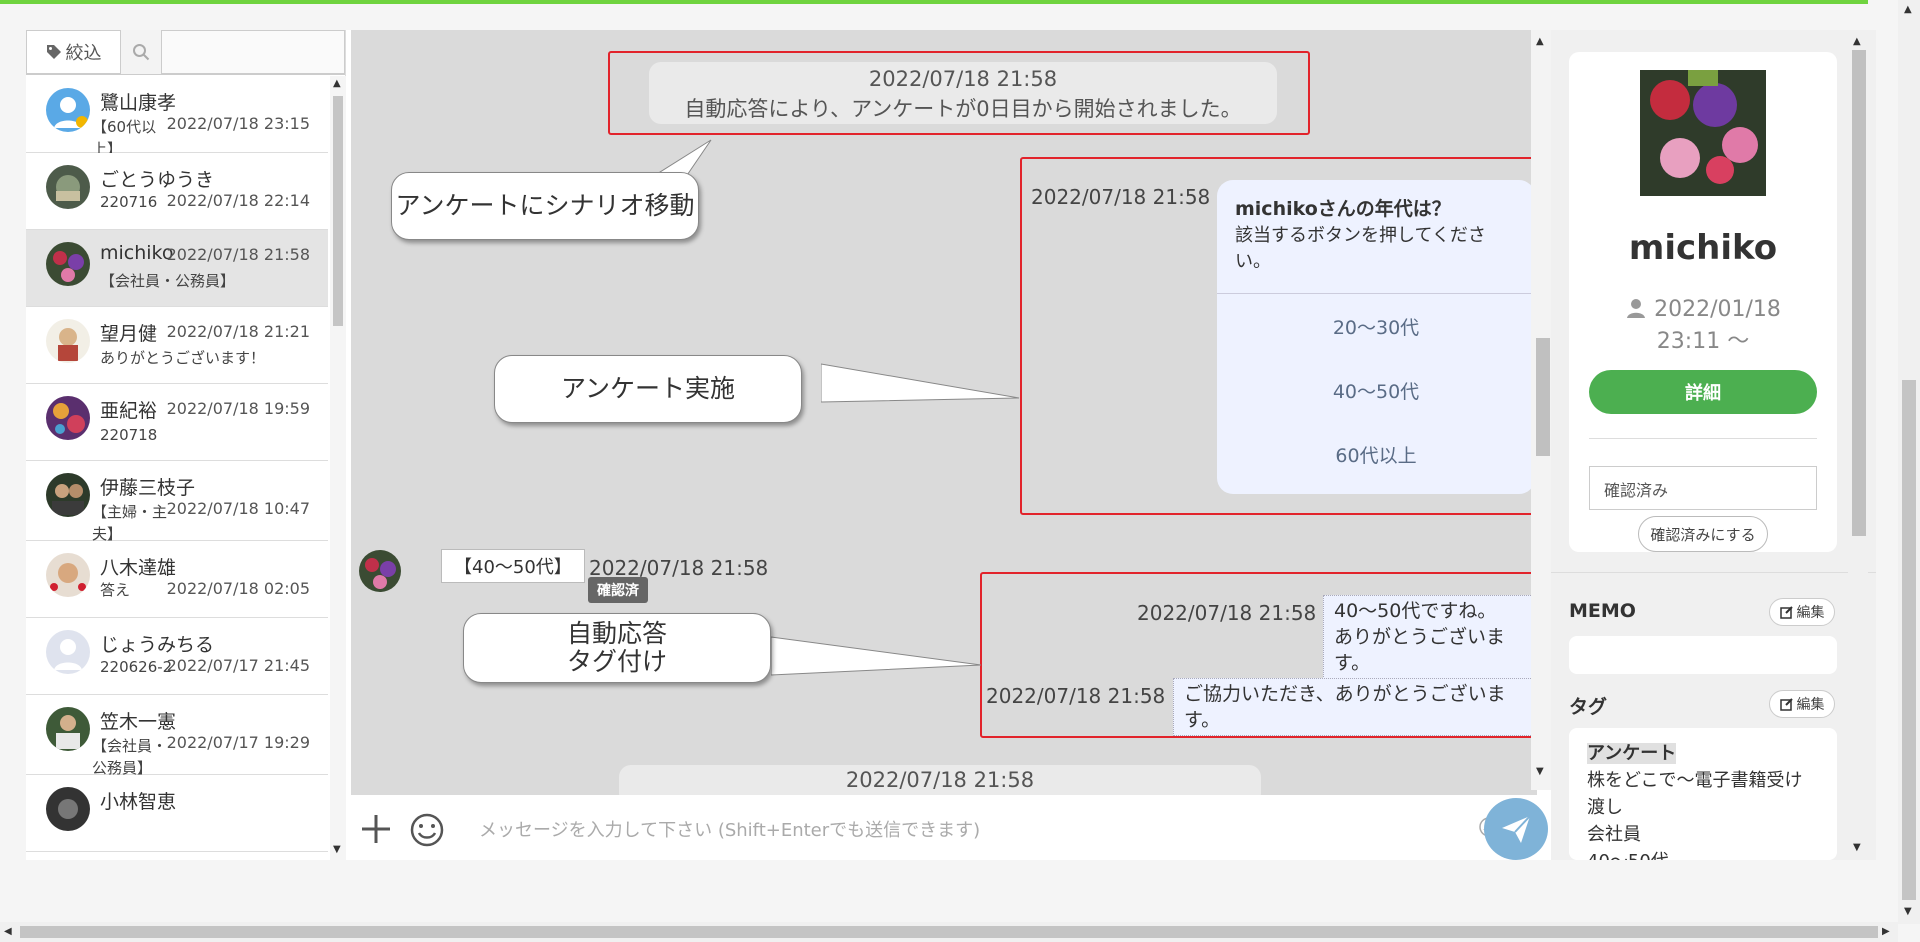 This screenshot has width=1920, height=942. I want to click on friend-preview: 220716, so click(129, 202).